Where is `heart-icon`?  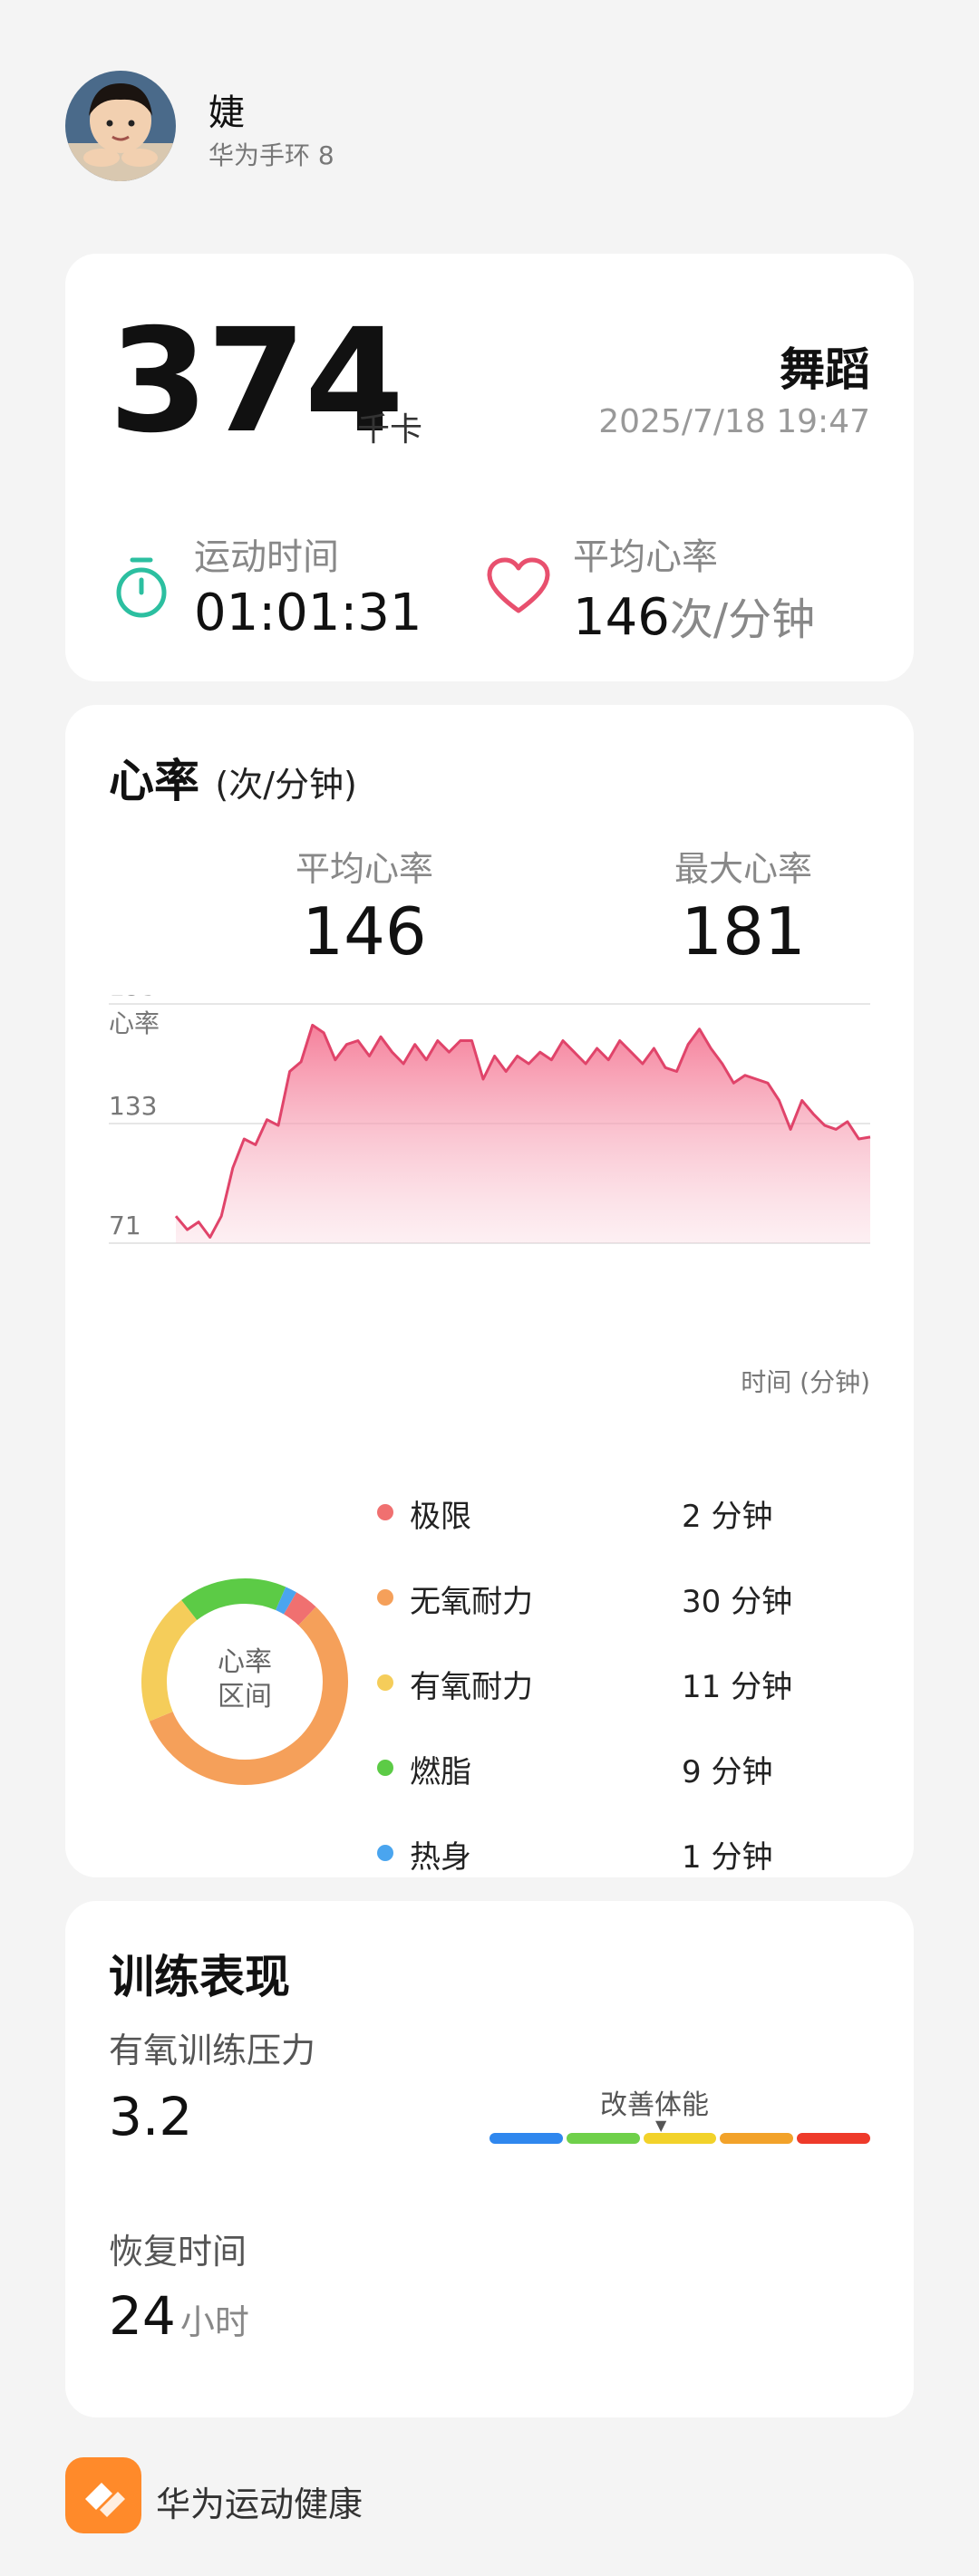
heart-icon is located at coordinates (518, 586).